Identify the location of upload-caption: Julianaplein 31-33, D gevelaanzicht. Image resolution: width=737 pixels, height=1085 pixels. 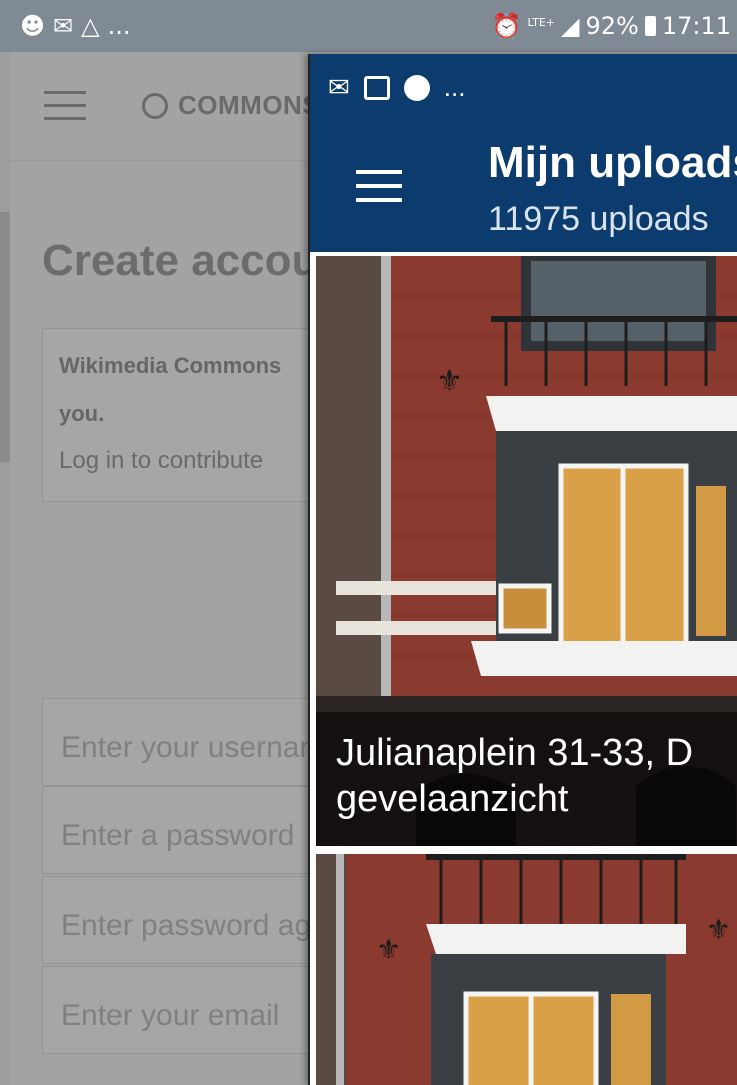
(526, 779).